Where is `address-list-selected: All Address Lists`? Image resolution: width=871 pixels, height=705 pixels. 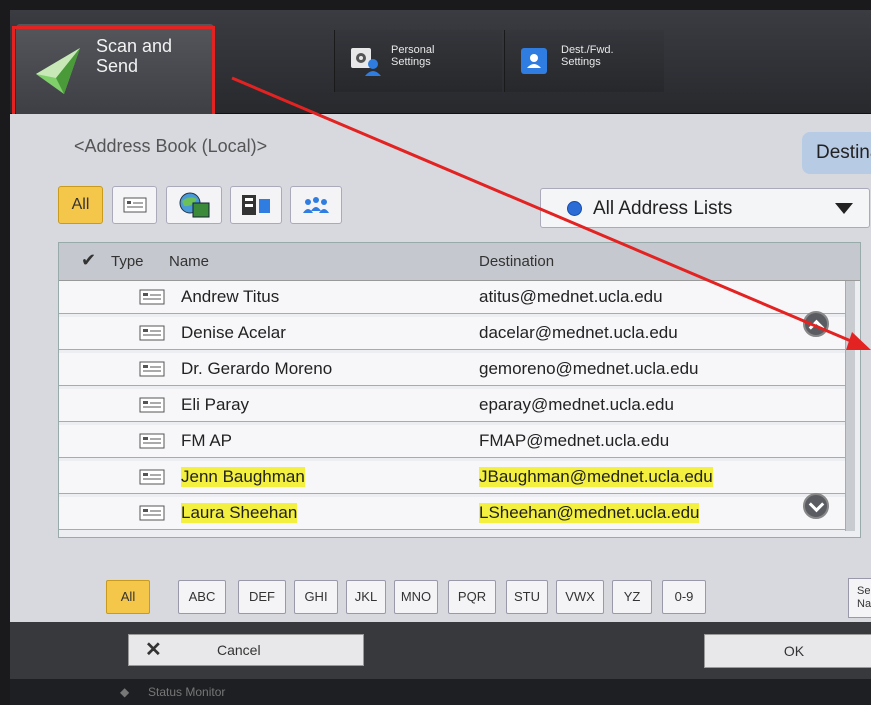 address-list-selected: All Address Lists is located at coordinates (663, 208).